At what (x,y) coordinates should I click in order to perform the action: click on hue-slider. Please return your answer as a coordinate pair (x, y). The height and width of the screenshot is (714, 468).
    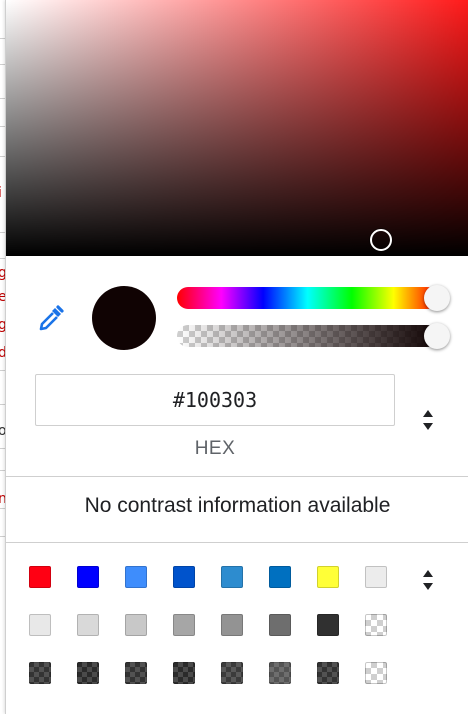
    Looking at the image, I should click on (307, 298).